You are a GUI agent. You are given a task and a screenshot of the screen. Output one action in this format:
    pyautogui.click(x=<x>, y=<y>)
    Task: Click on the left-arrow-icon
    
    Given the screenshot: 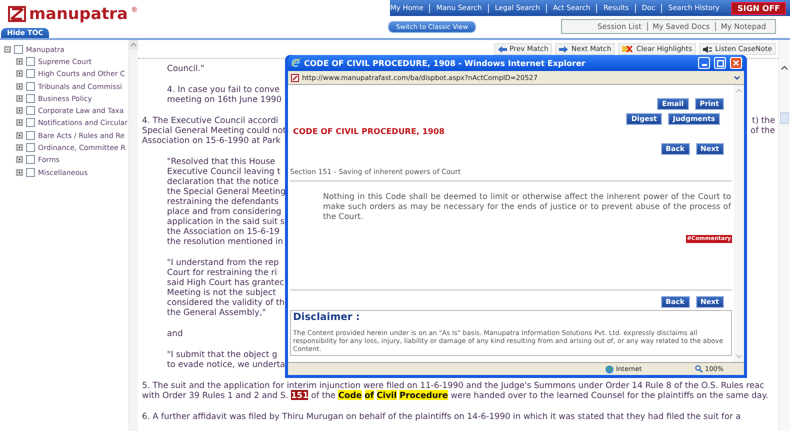 What is the action you would take?
    pyautogui.click(x=502, y=49)
    